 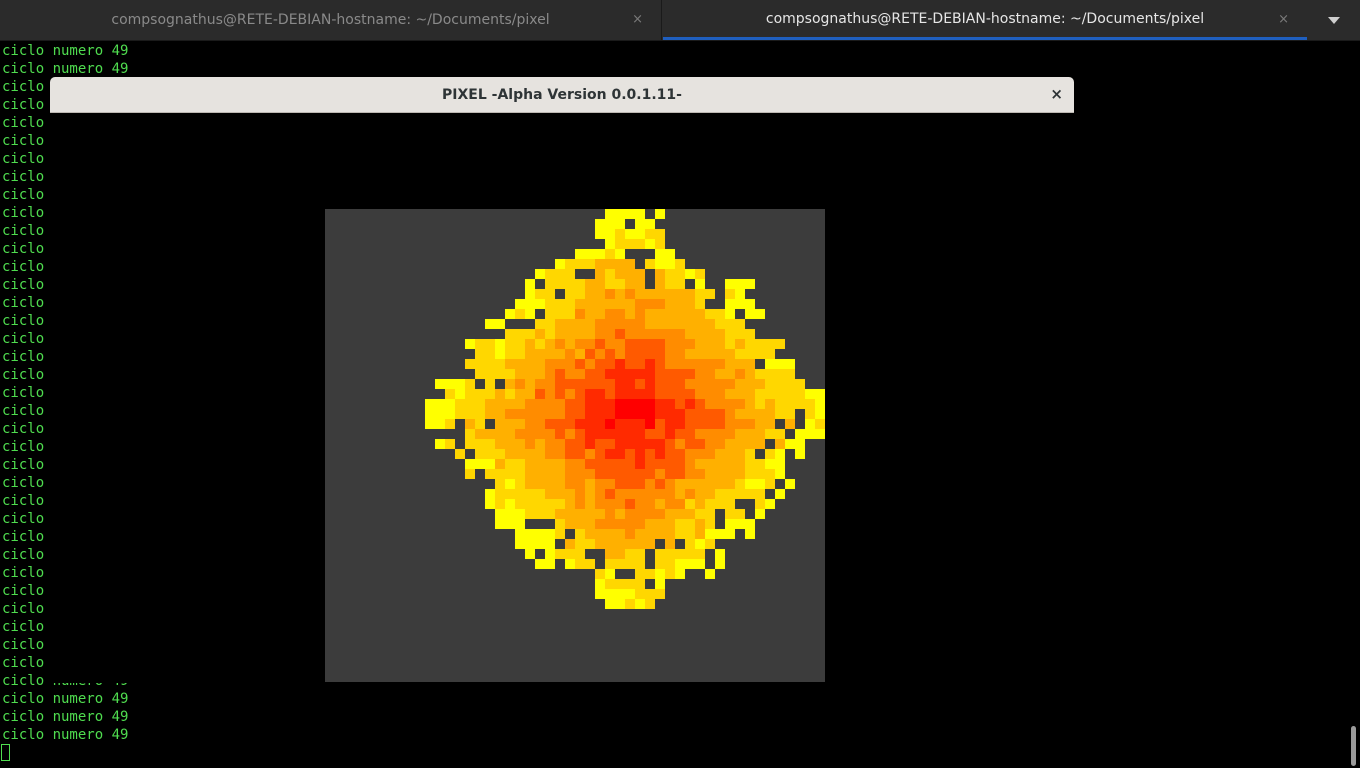 What do you see at coordinates (1353, 404) in the screenshot?
I see `terminal-scrollbar` at bounding box center [1353, 404].